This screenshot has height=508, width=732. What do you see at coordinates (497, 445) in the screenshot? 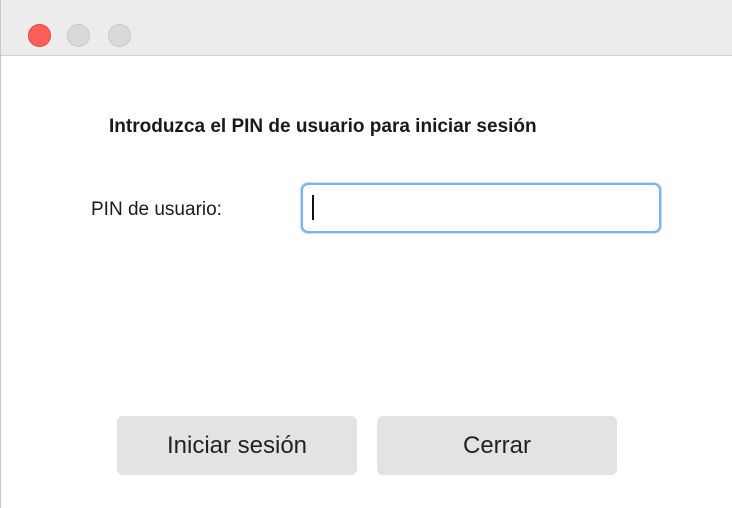
I see `close-button: Cerrar` at bounding box center [497, 445].